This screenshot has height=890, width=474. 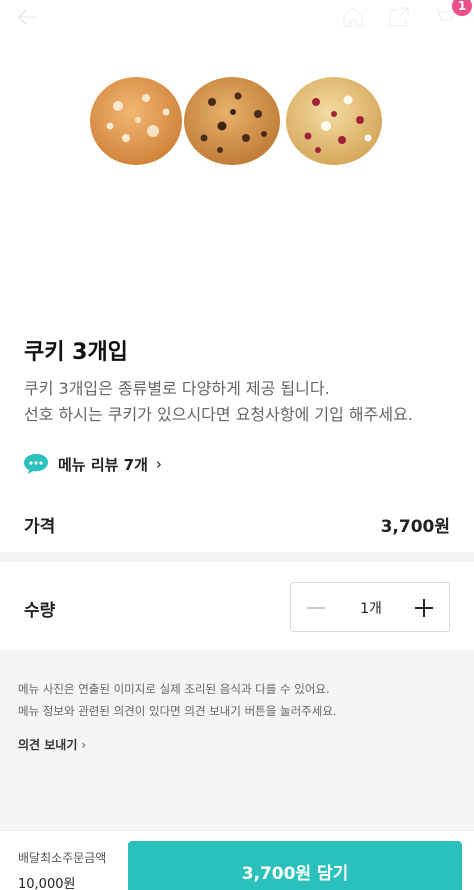 I want to click on notice-line-1: 메뉴 사진은 연출된 이미지로 실제 조리된 음식과 다를 수 있어요., so click(x=174, y=689).